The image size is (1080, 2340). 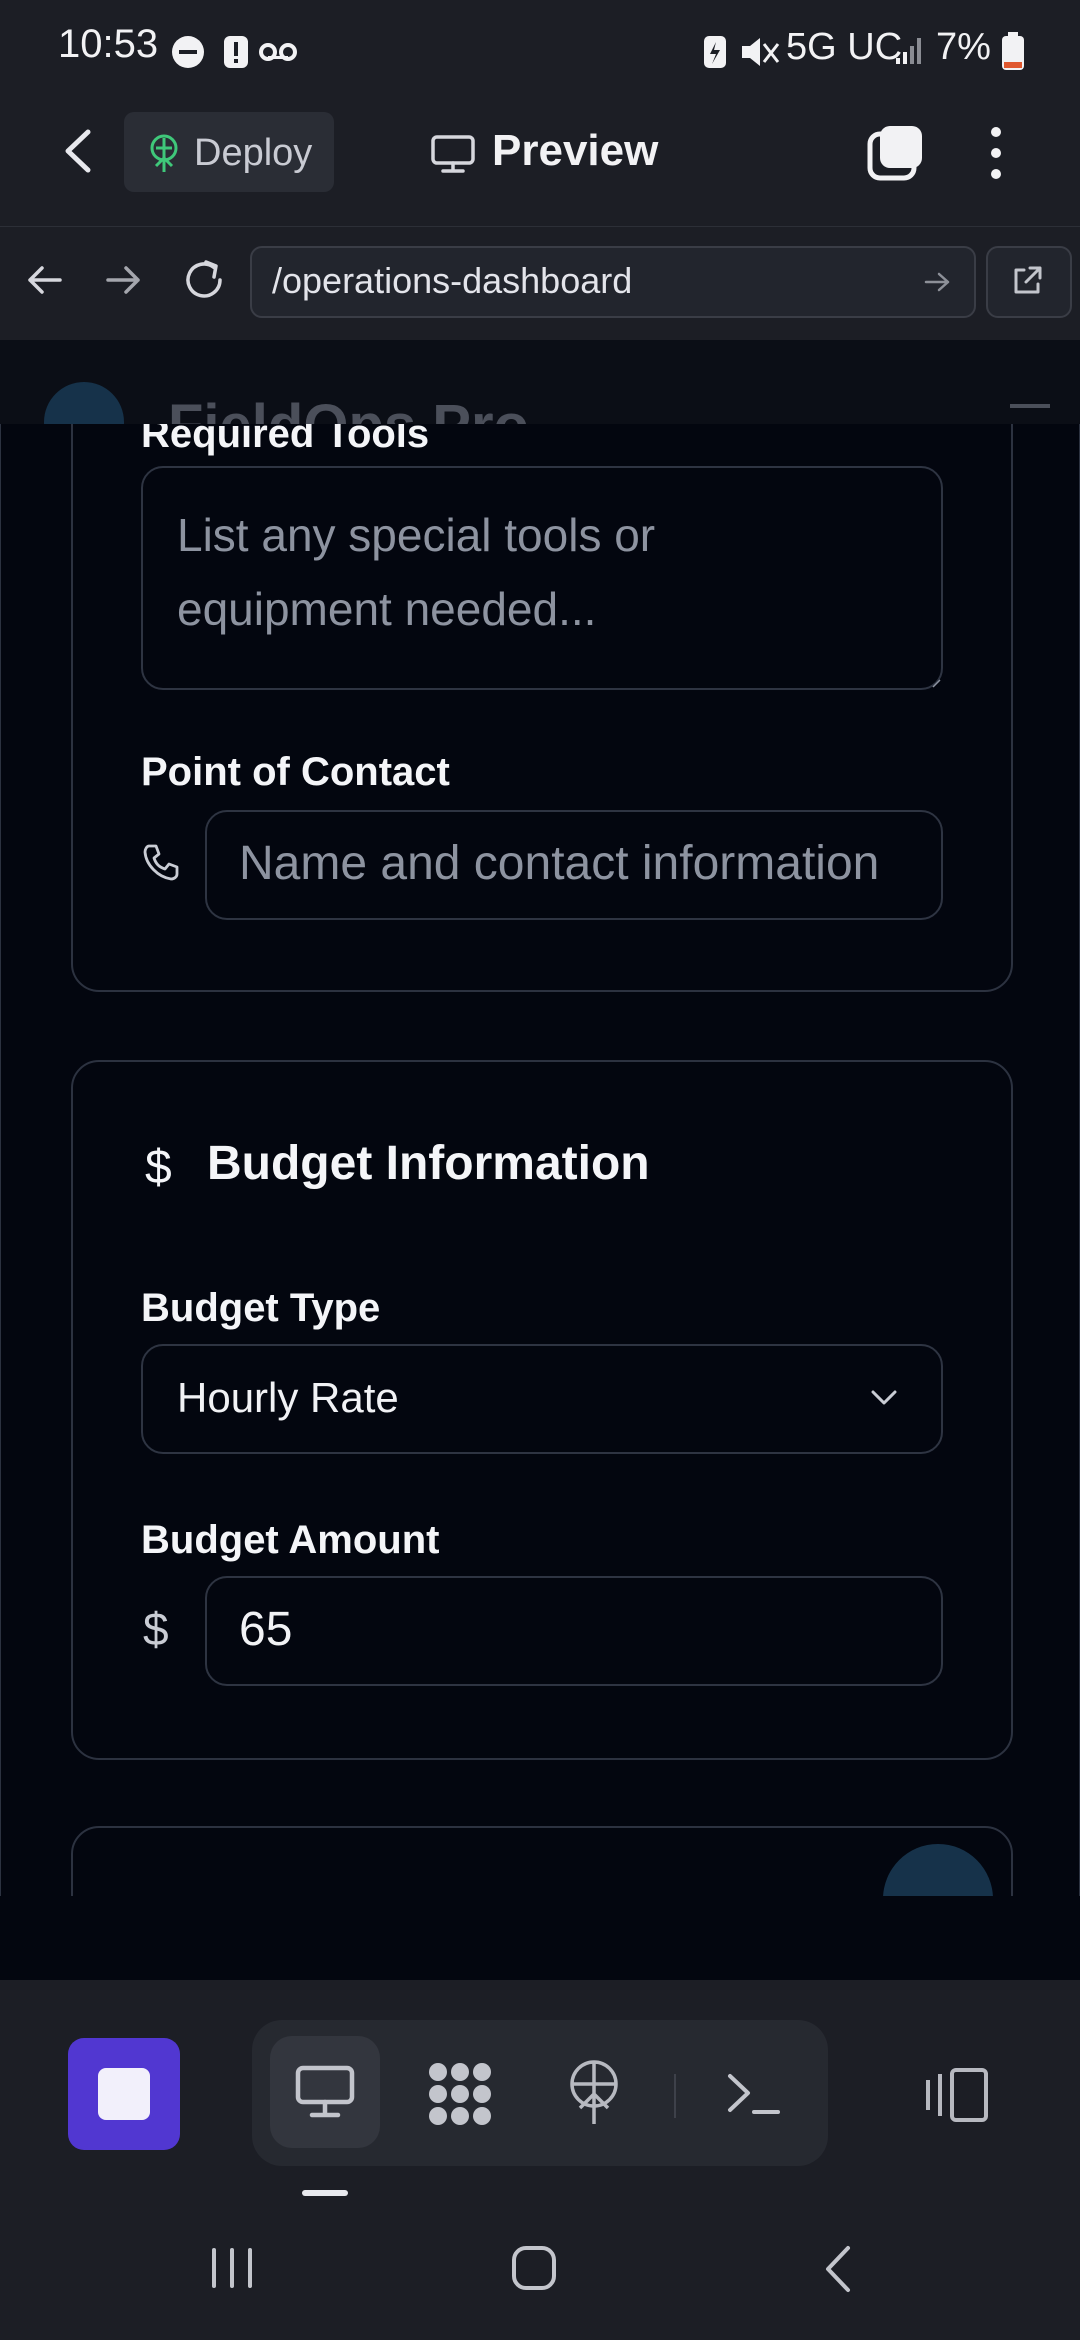 I want to click on page-bottom-area, so click(x=540, y=1938).